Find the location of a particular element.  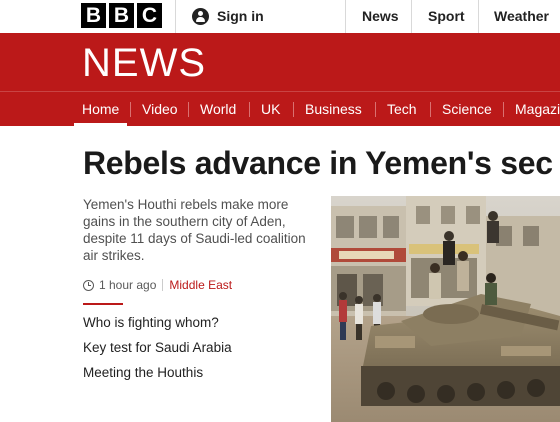

nav-item-label: Video is located at coordinates (160, 109).